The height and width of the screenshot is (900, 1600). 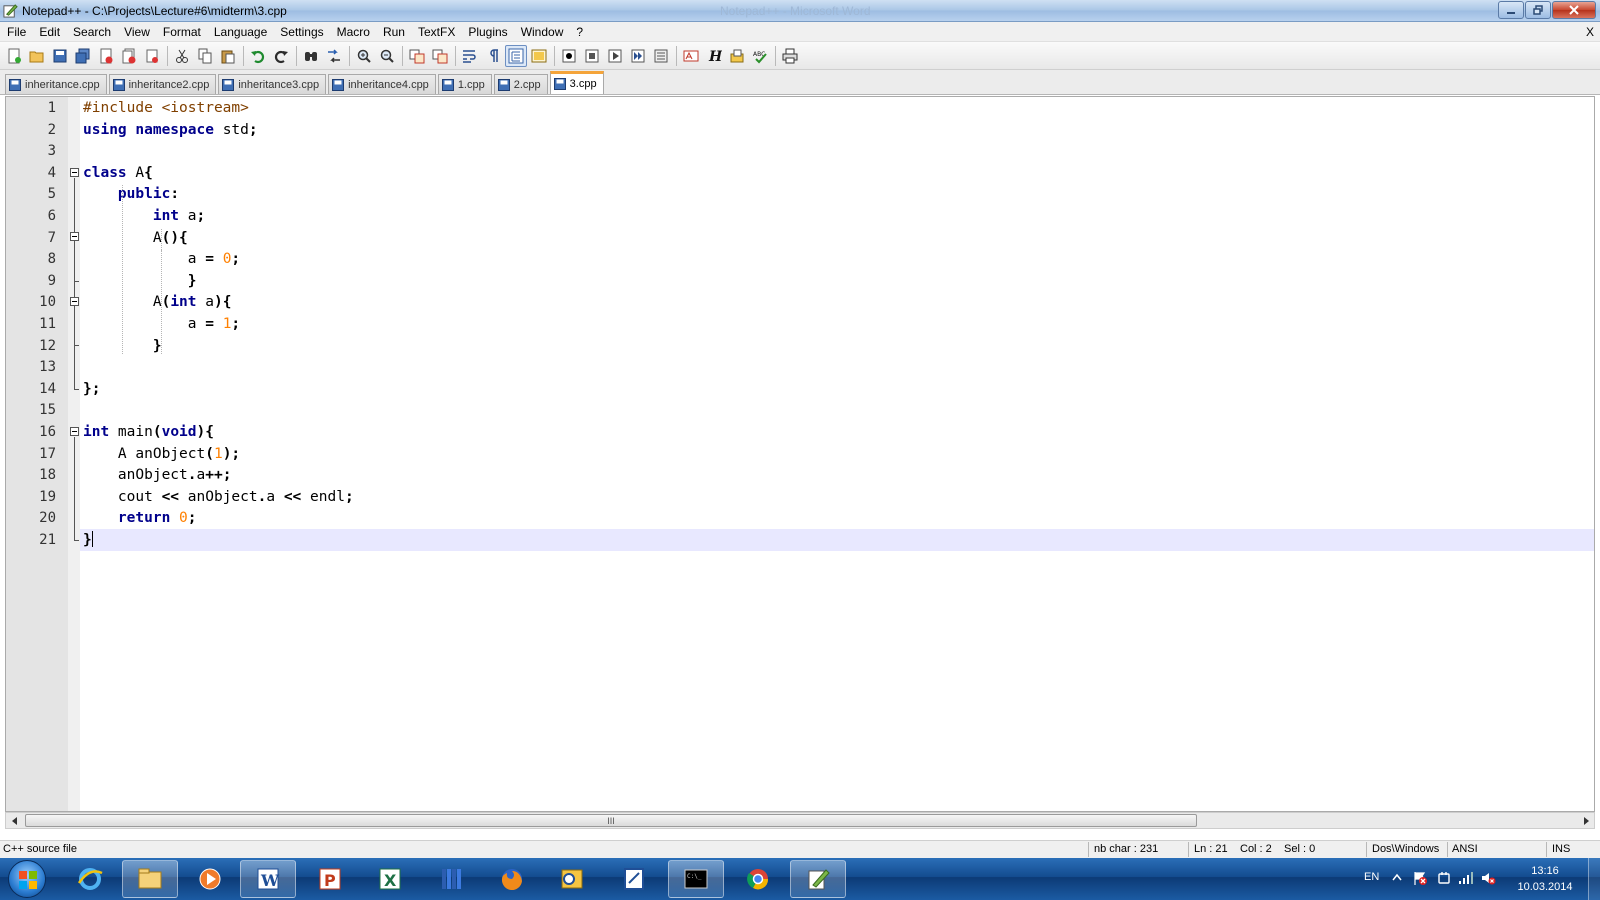 What do you see at coordinates (393, 32) in the screenshot?
I see `menu-run: Run` at bounding box center [393, 32].